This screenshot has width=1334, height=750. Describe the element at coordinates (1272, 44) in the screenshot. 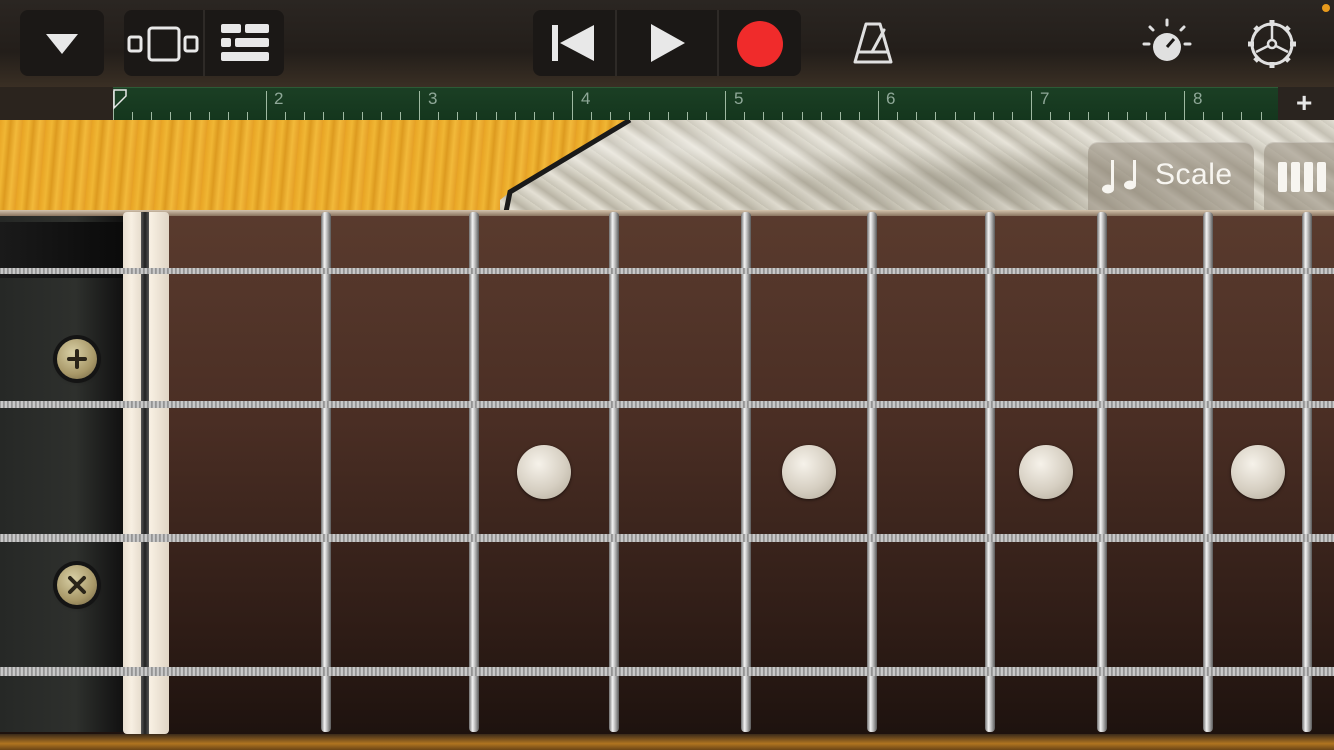

I see `settings-icon` at that location.